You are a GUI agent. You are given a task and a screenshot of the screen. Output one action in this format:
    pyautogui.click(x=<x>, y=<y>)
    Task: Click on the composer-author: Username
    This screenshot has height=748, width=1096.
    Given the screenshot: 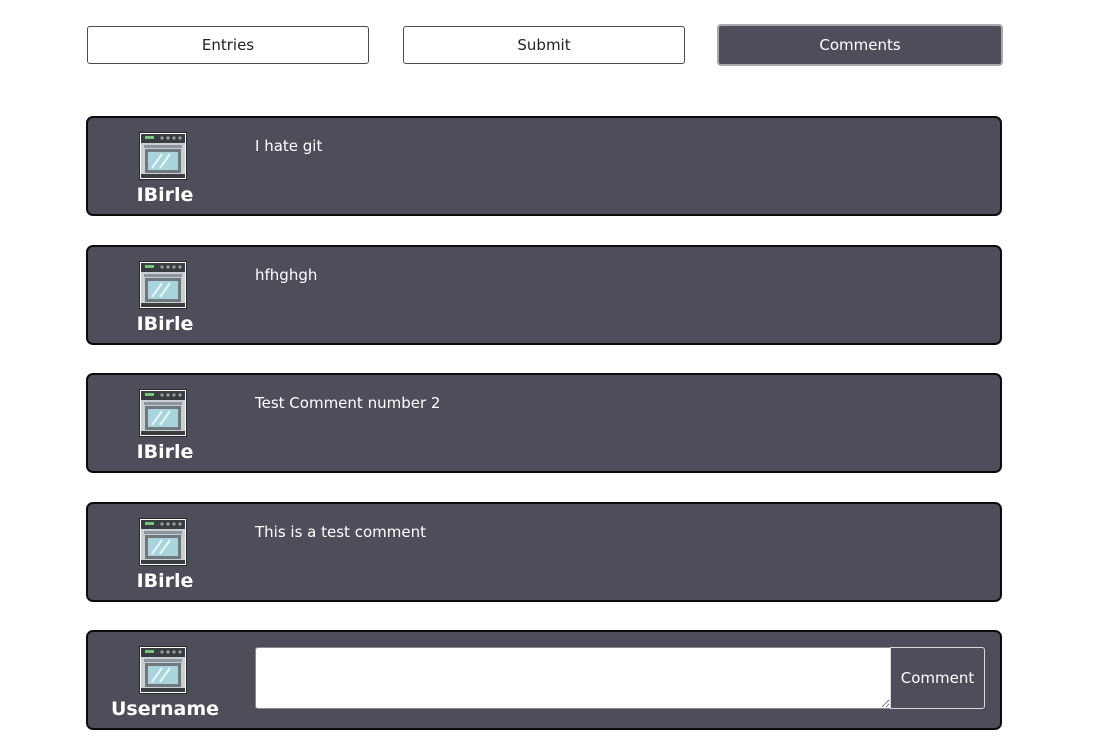 What is the action you would take?
    pyautogui.click(x=165, y=687)
    